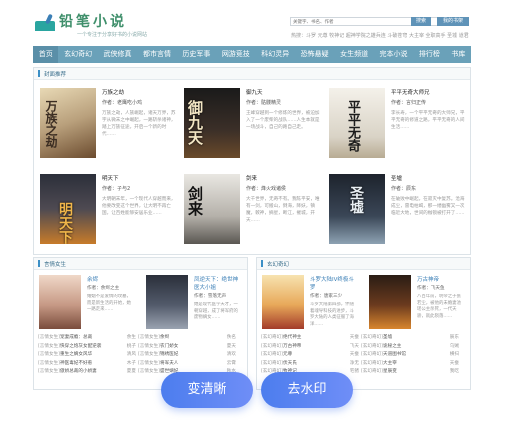 The image size is (532, 432). I want to click on book-name: 万族之劫, so click(139, 92).